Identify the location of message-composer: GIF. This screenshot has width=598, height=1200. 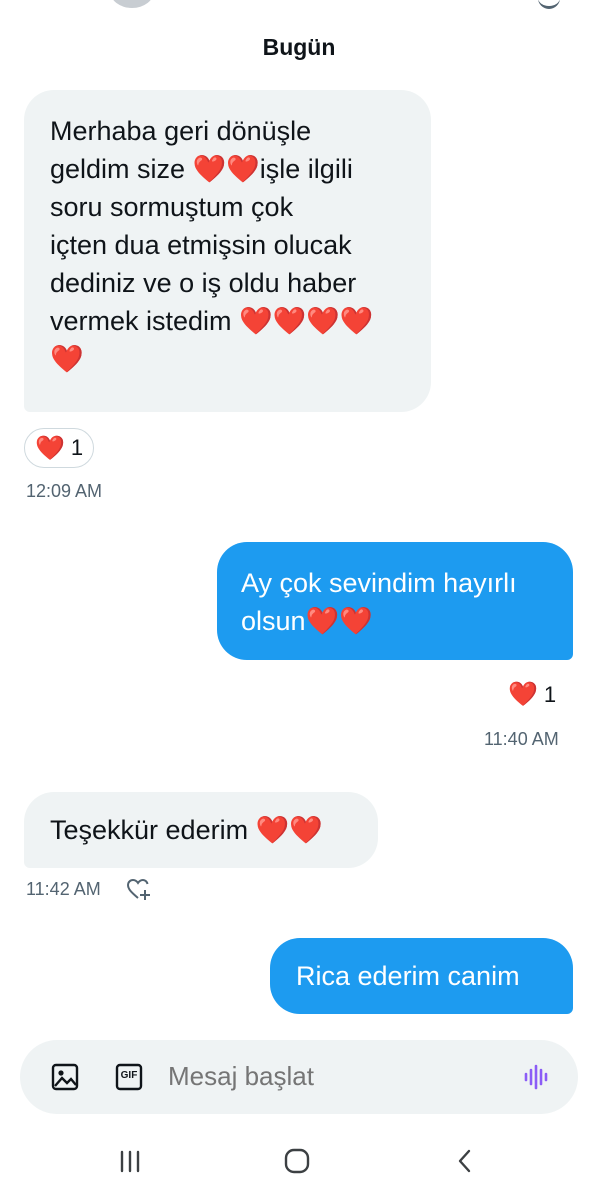
(299, 1077).